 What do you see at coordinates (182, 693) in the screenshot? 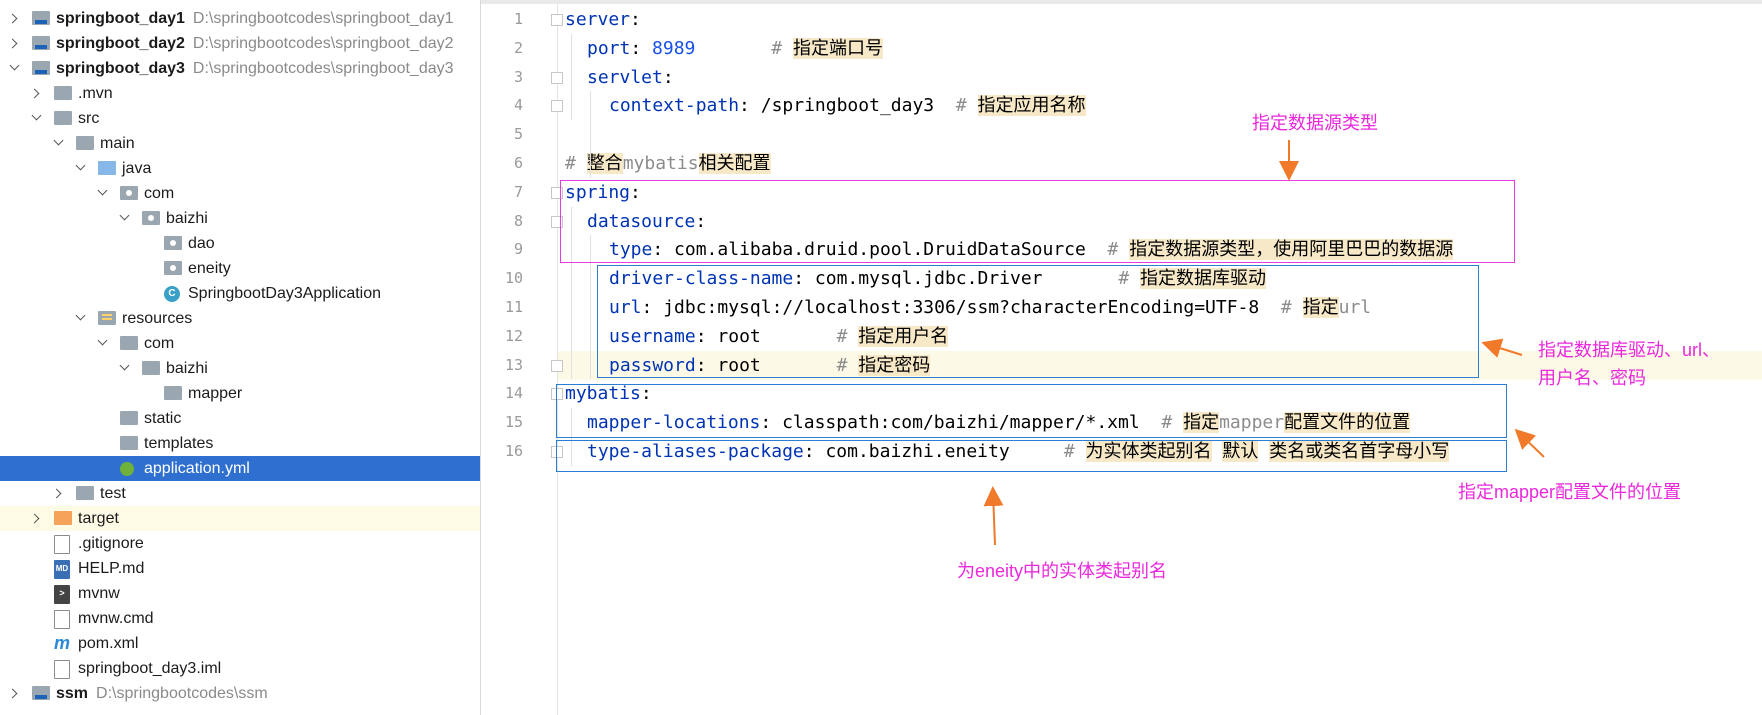
I see `tree-item-path: D:\springbootcodes\ssm` at bounding box center [182, 693].